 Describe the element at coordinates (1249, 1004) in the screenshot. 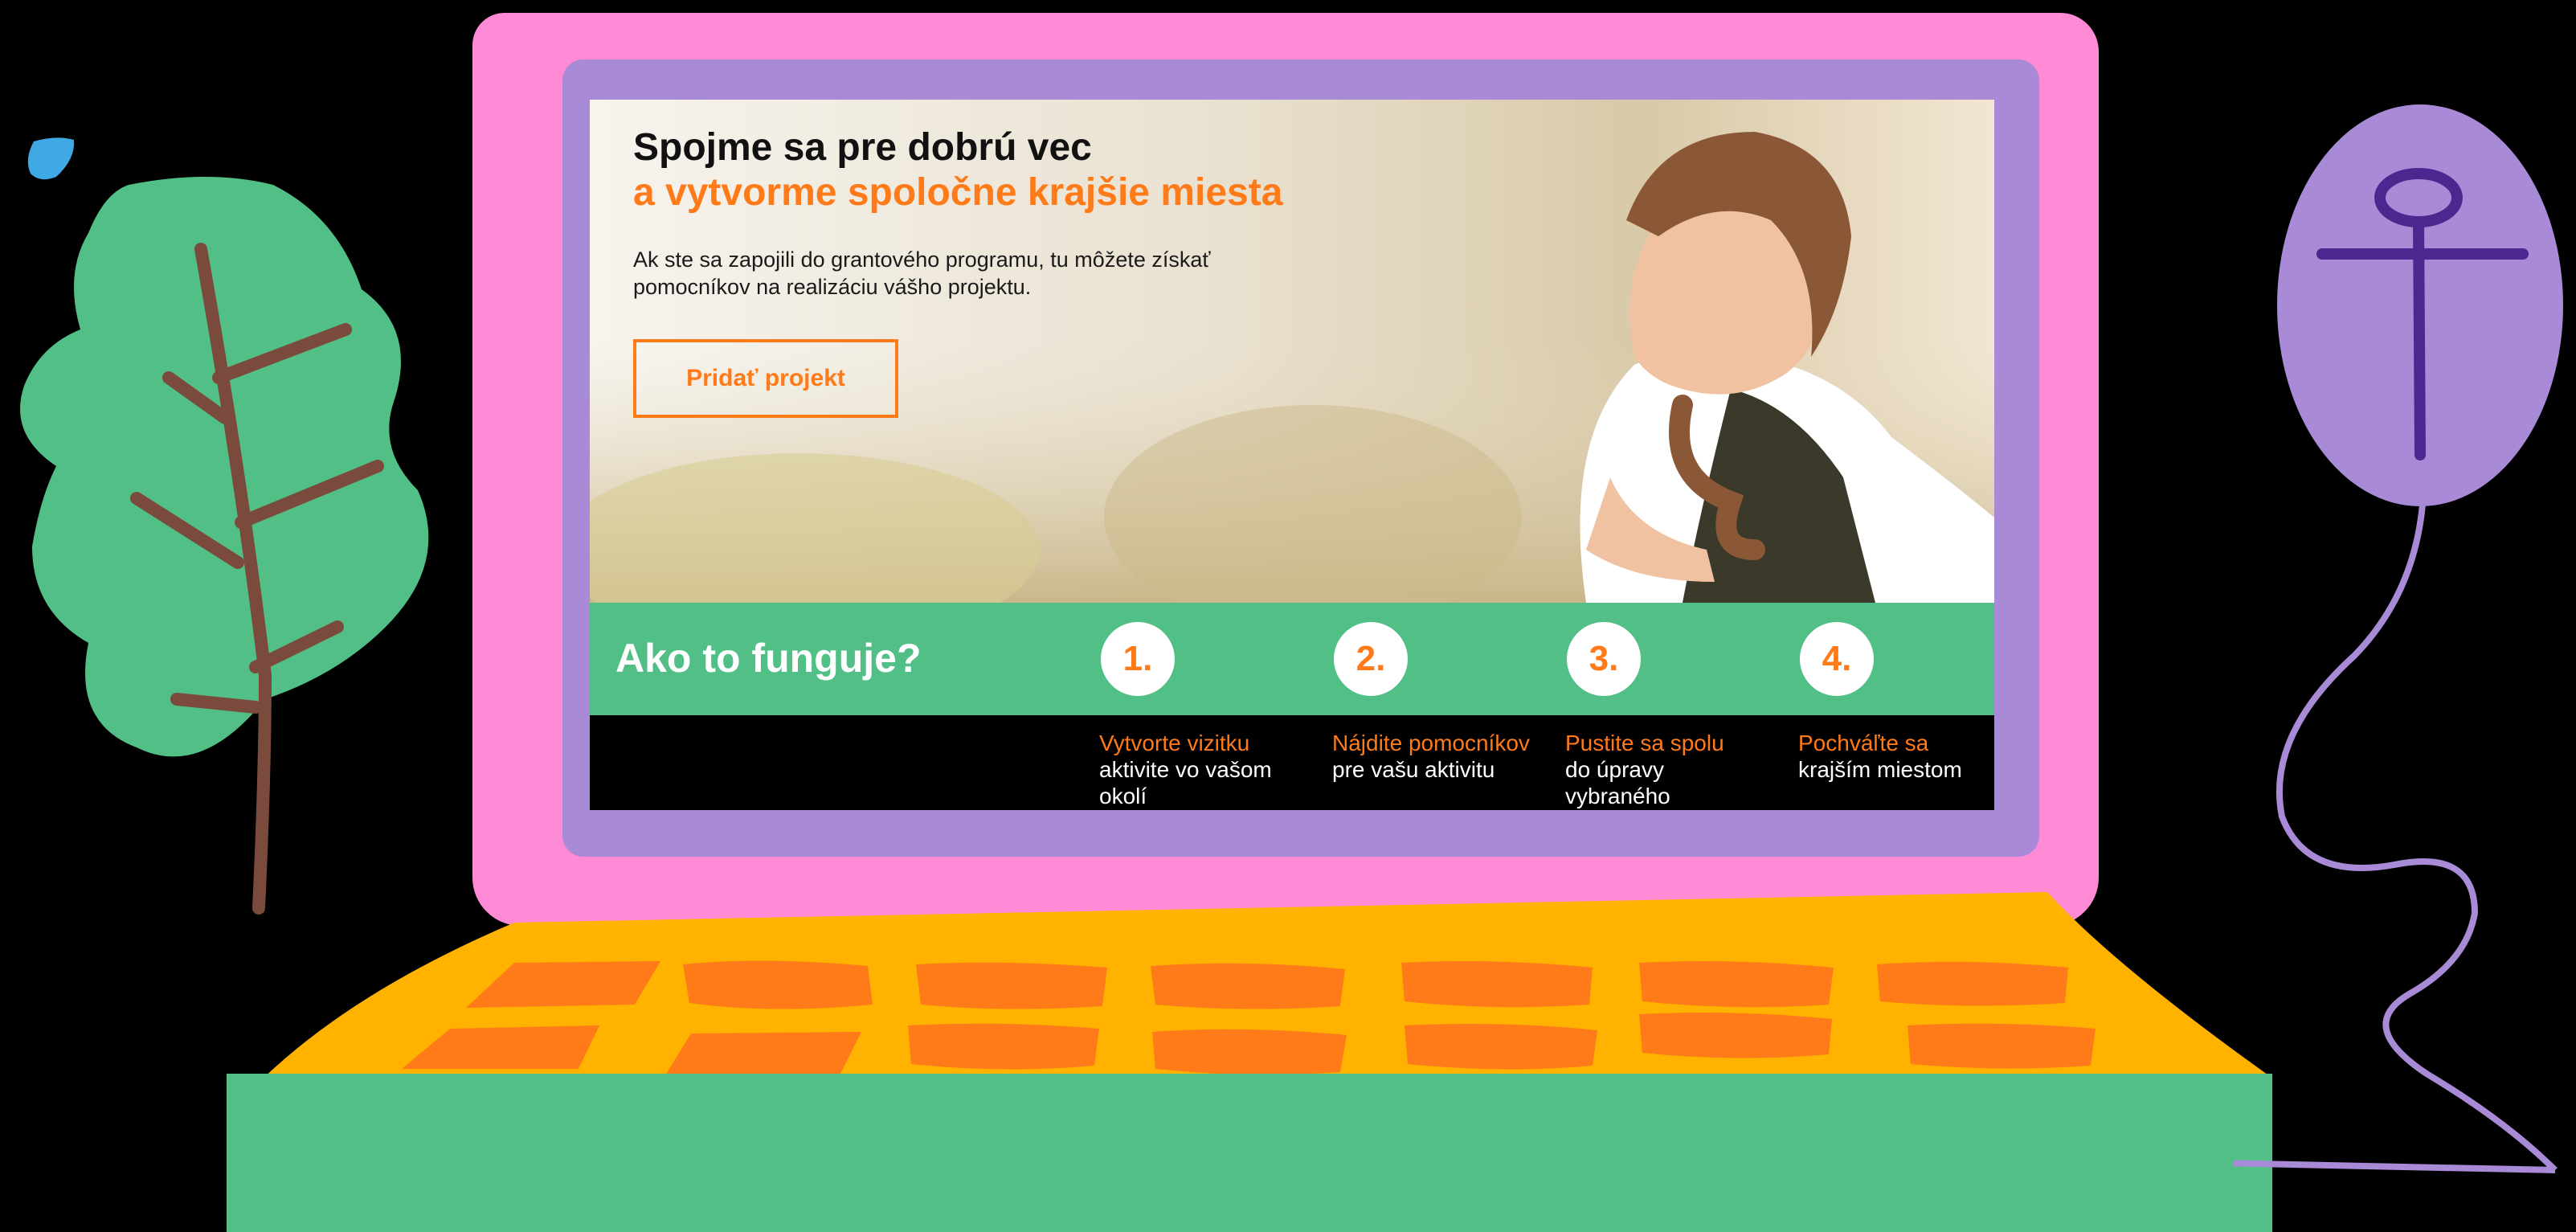

I see `laptop-keyboard` at that location.